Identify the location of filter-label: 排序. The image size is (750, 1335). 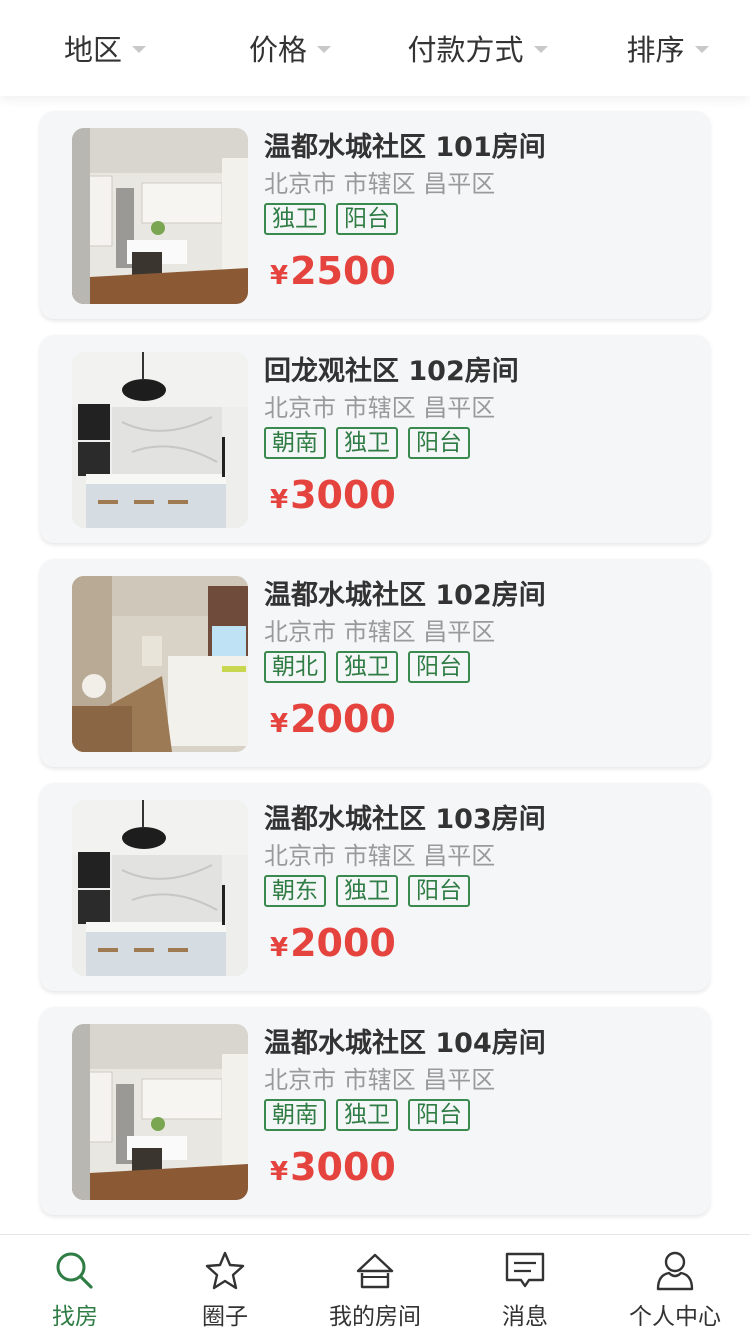
(655, 50).